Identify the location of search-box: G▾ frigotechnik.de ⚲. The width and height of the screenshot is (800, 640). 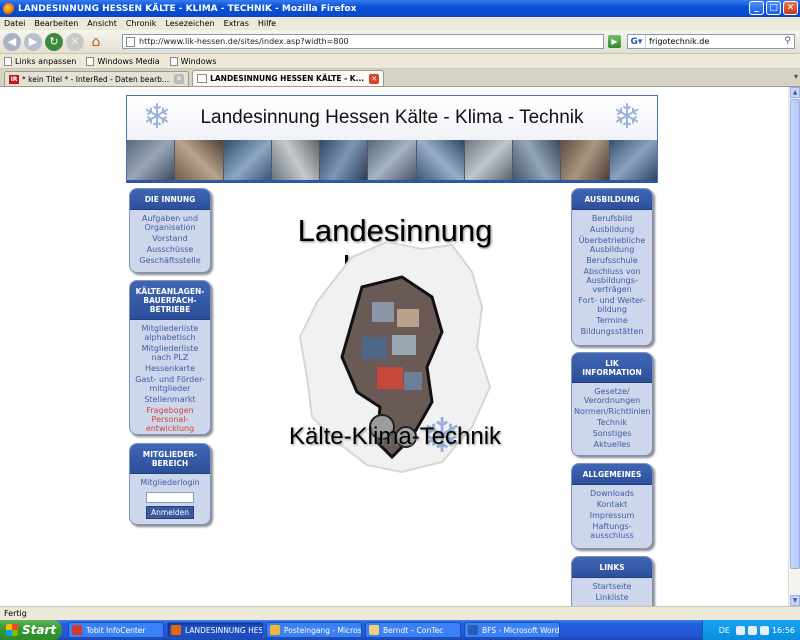
(711, 41).